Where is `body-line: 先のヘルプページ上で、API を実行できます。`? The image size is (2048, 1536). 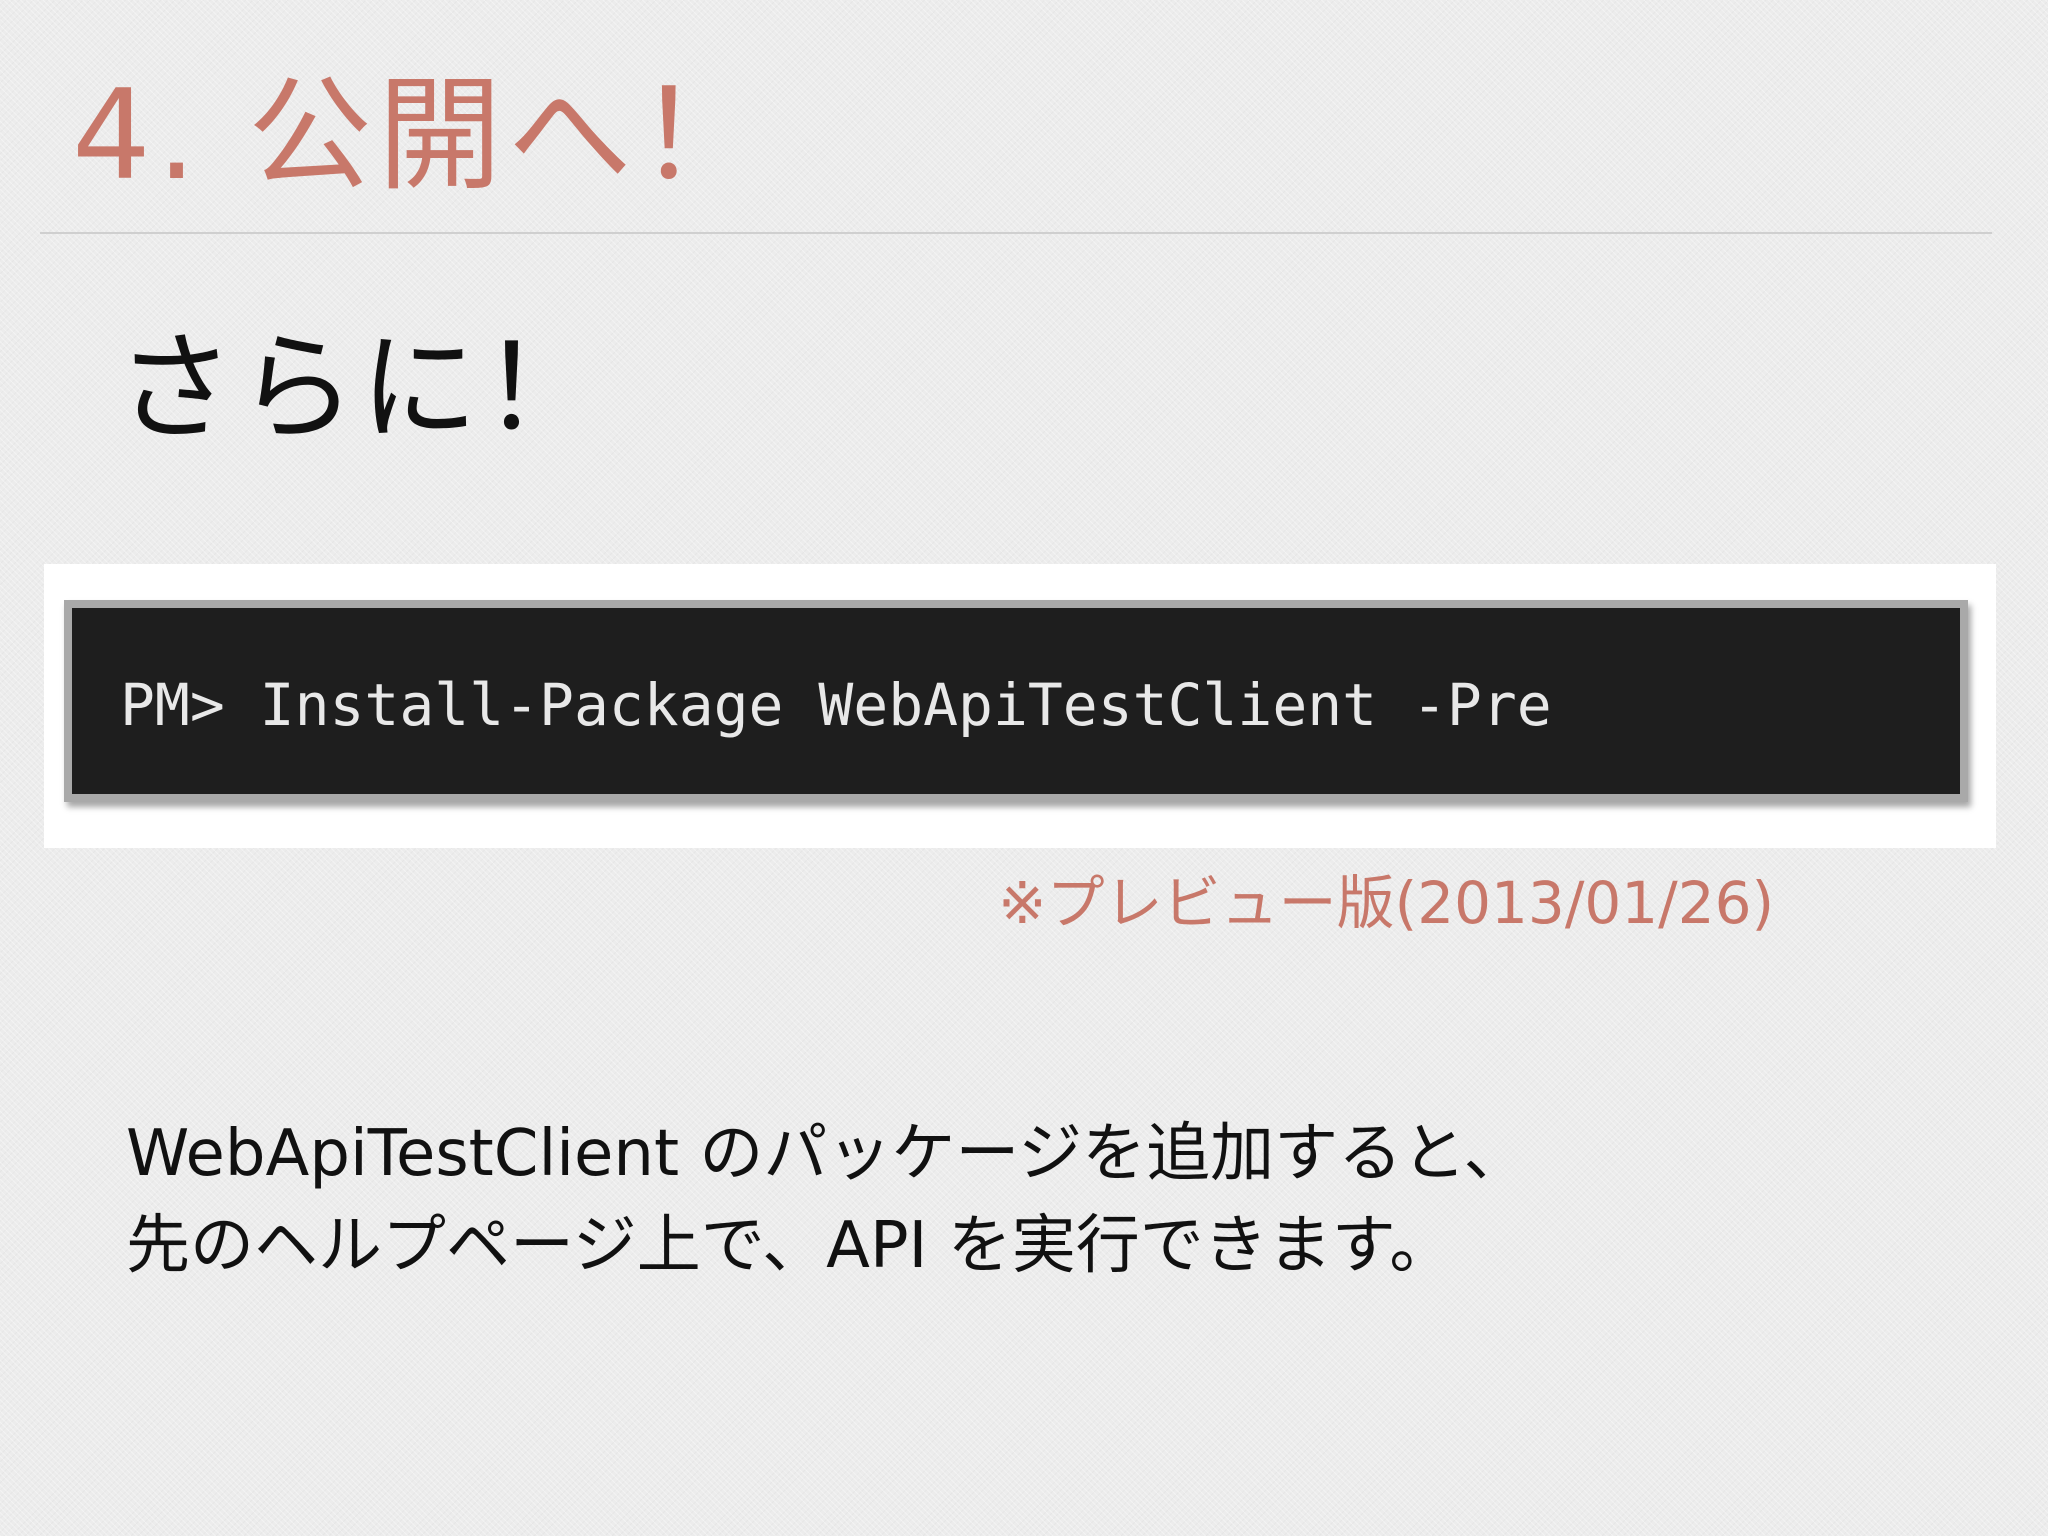
body-line: 先のヘルプページ上で、API を実行できます。 is located at coordinates (790, 1246).